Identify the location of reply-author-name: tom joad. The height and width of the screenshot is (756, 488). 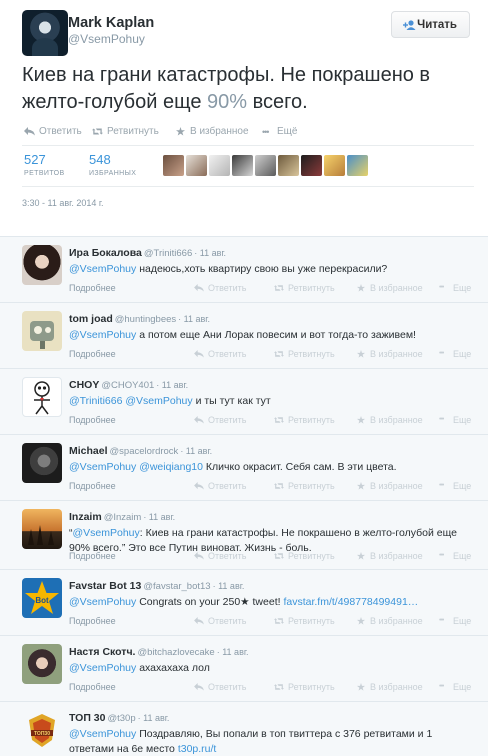
(91, 319).